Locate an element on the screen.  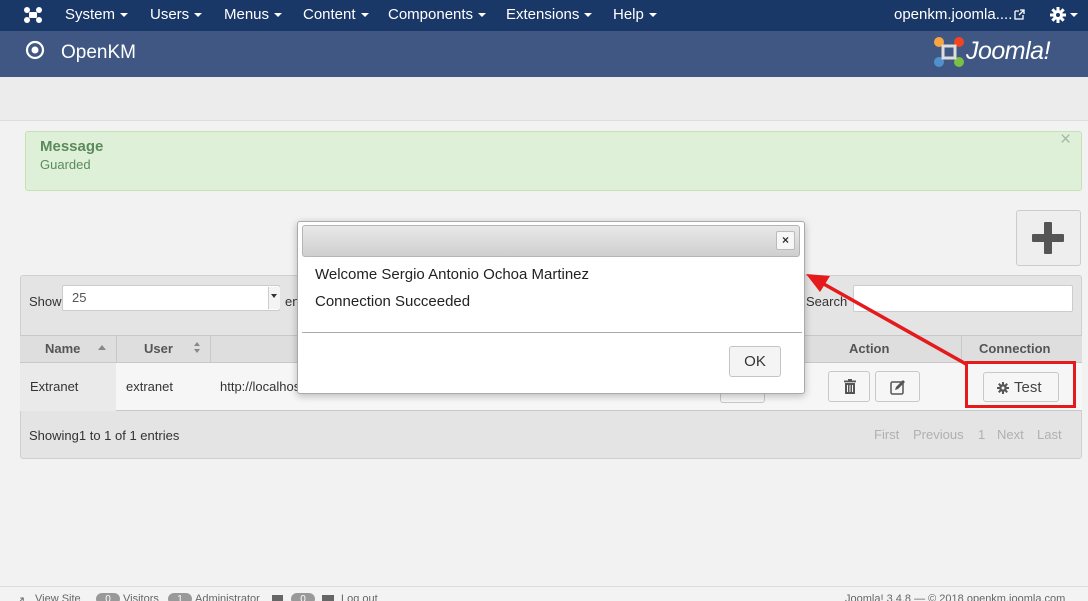
page-header is located at coordinates (544, 54).